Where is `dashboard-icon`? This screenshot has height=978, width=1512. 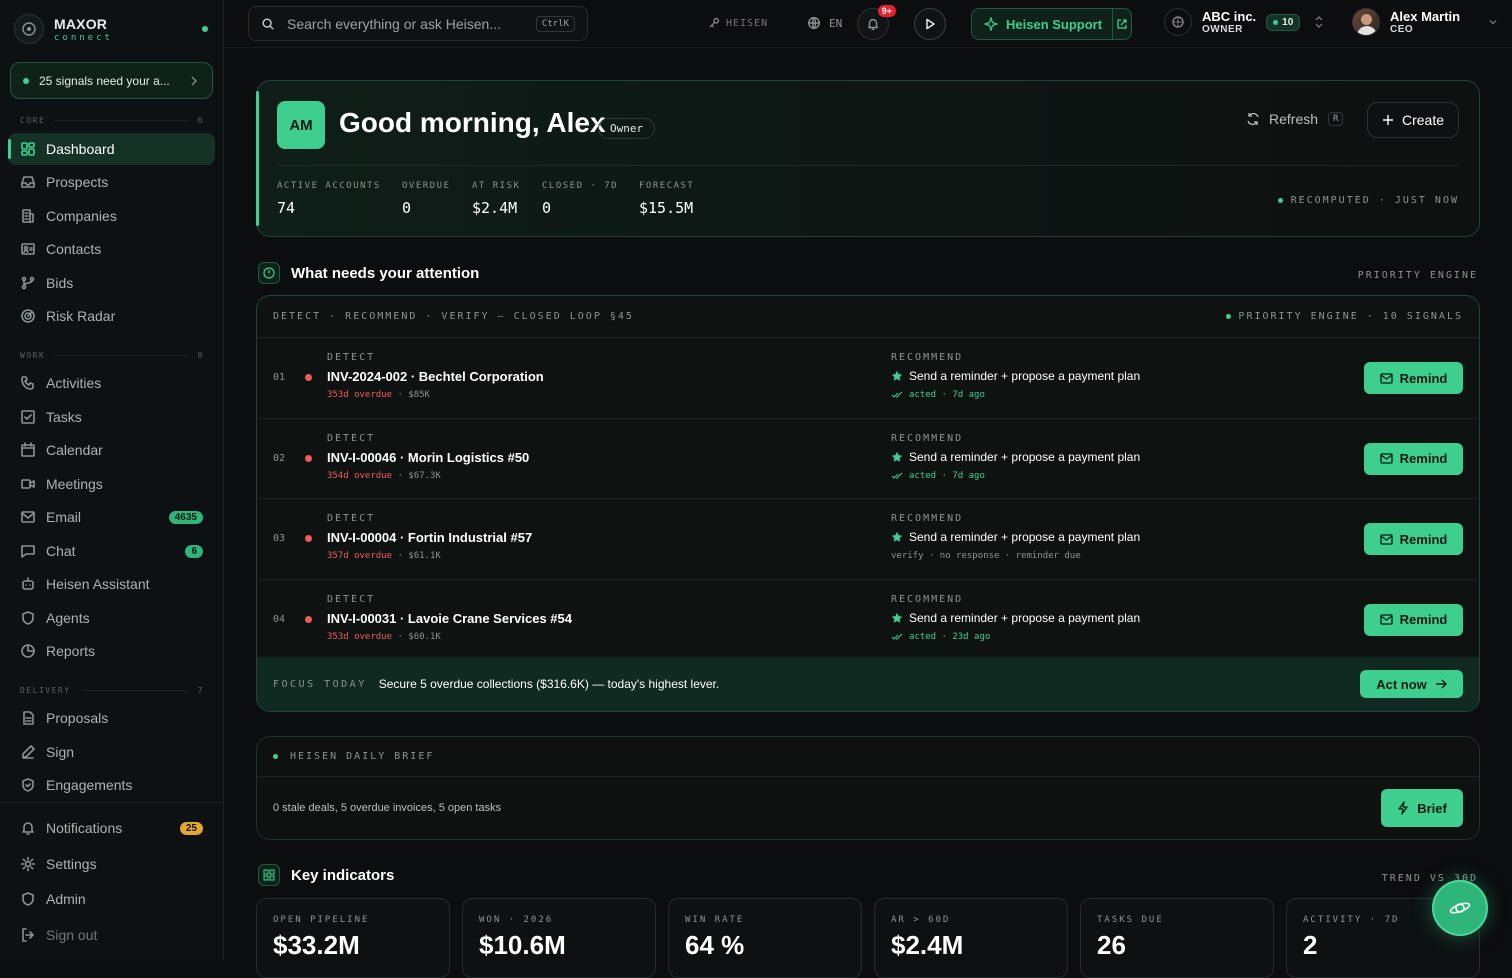 dashboard-icon is located at coordinates (28, 149).